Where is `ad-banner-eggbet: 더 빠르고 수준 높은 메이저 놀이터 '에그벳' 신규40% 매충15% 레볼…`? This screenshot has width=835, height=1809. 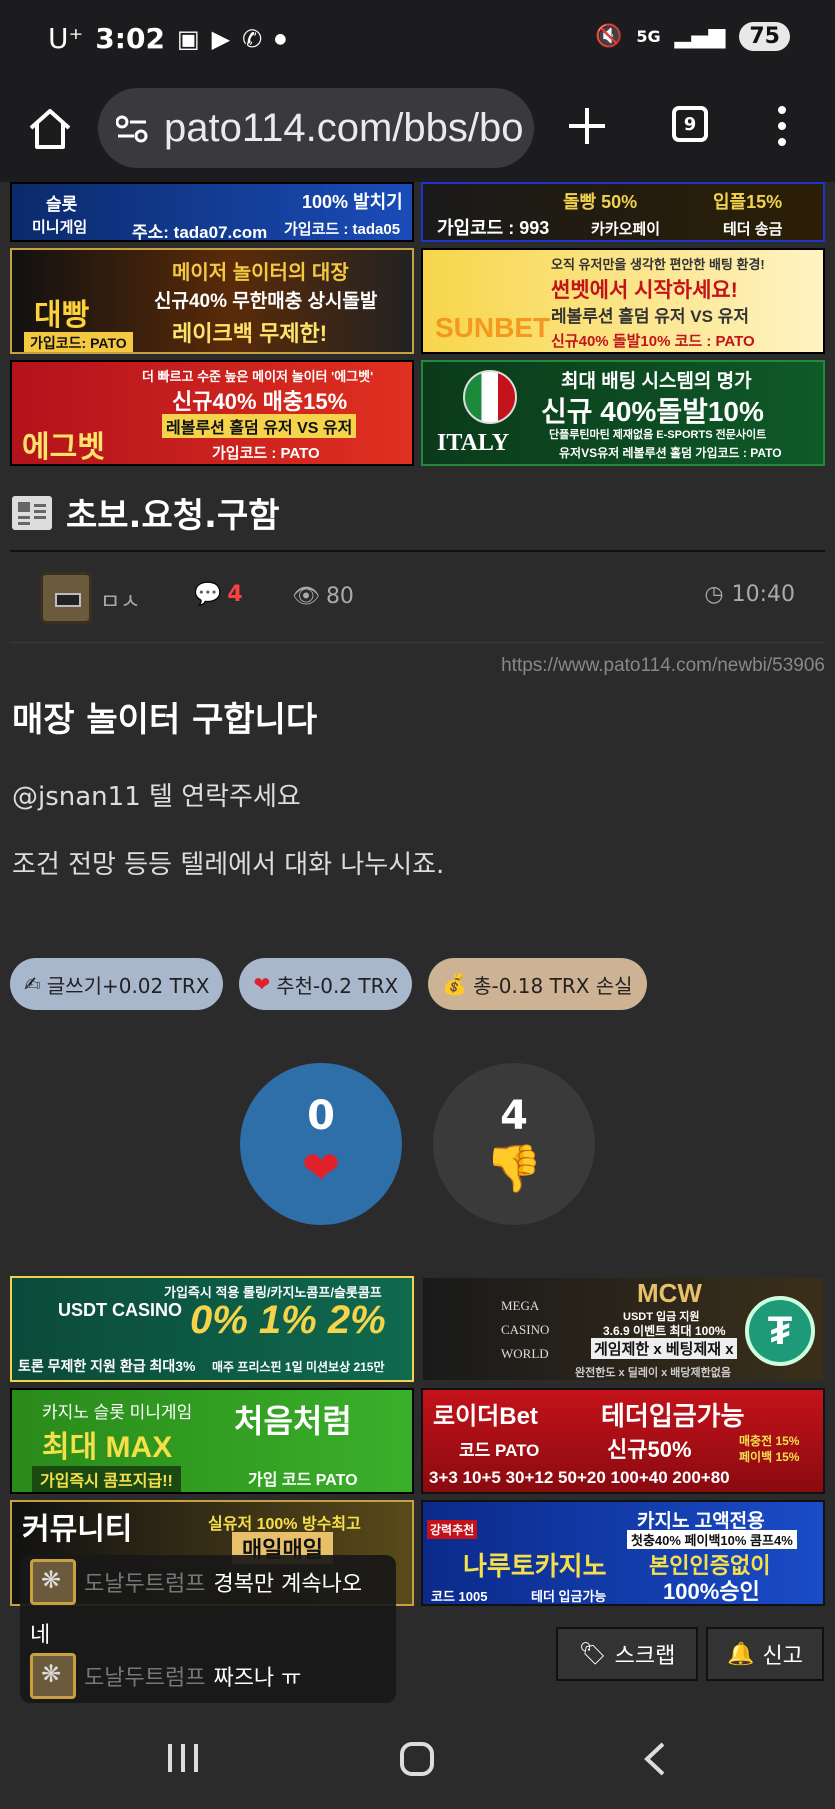
ad-banner-eggbet: 더 빠르고 수준 높은 메이저 놀이터 '에그벳' 신규40% 매충15% 레볼… is located at coordinates (212, 413).